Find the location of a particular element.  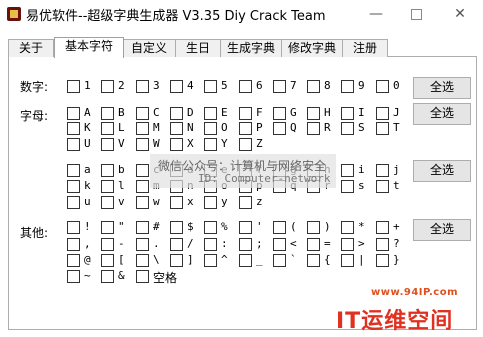

minimize-button: — is located at coordinates (376, 14).